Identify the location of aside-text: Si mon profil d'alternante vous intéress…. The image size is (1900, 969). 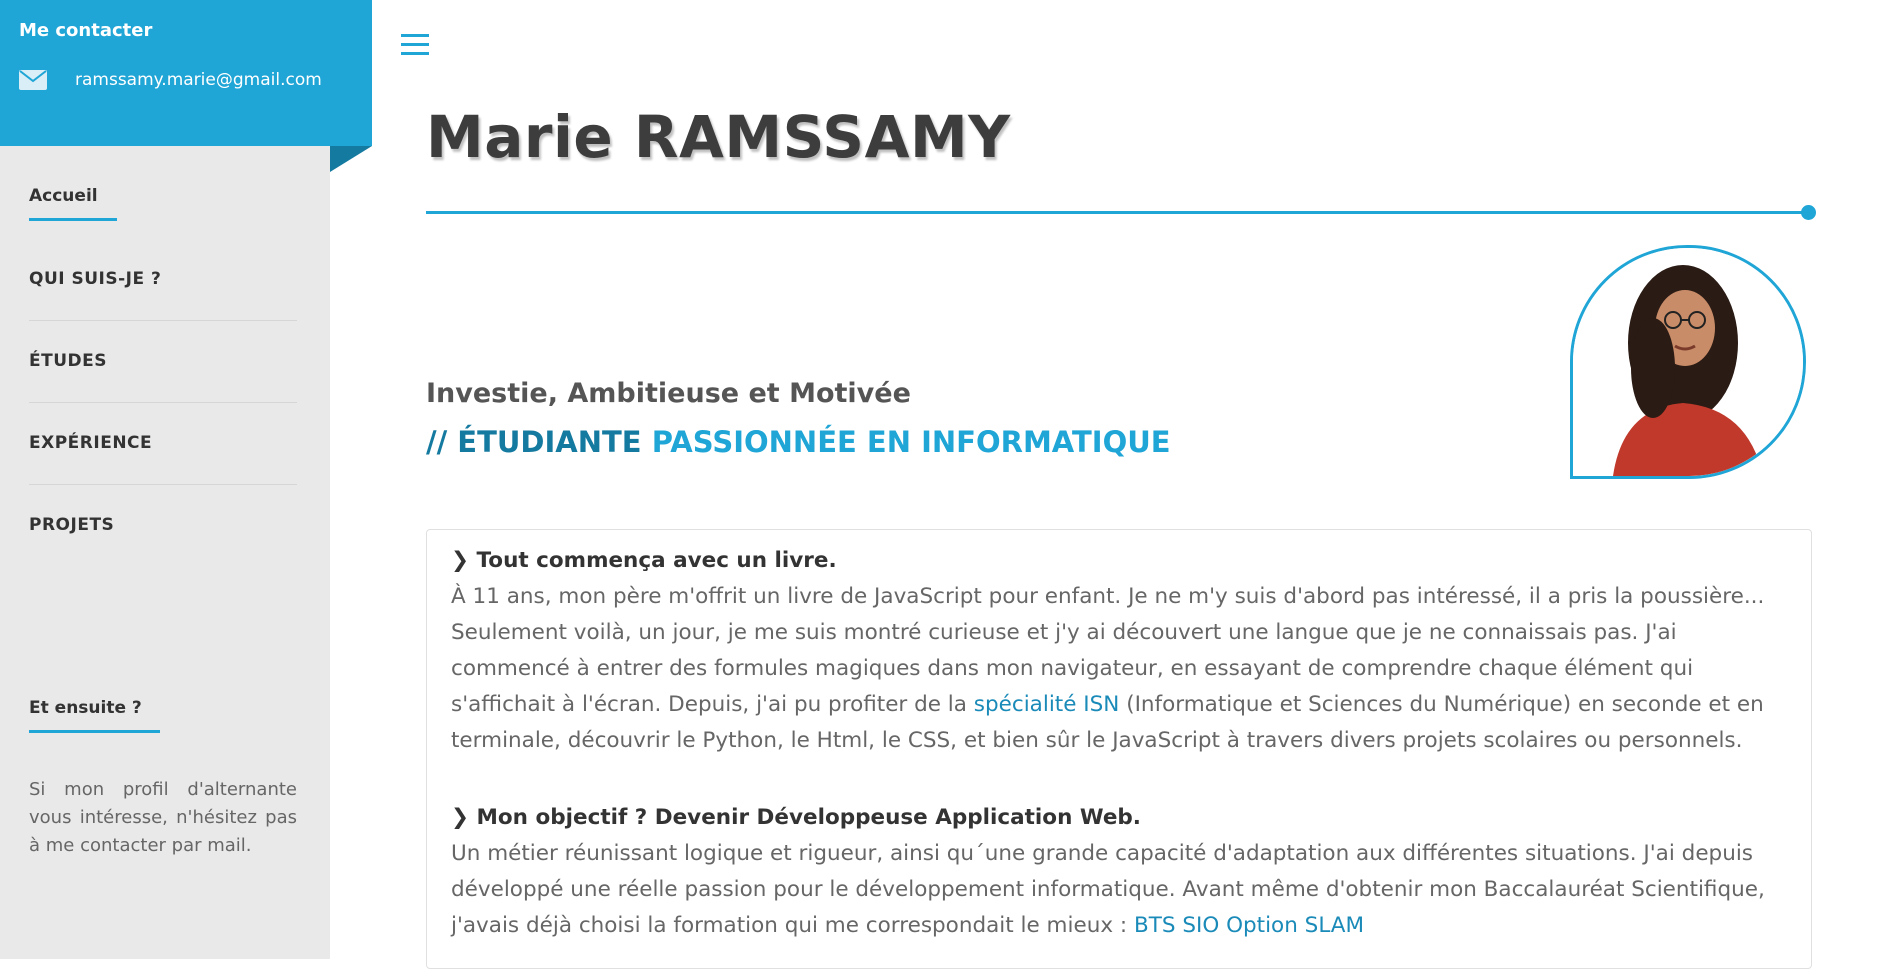
(163, 817).